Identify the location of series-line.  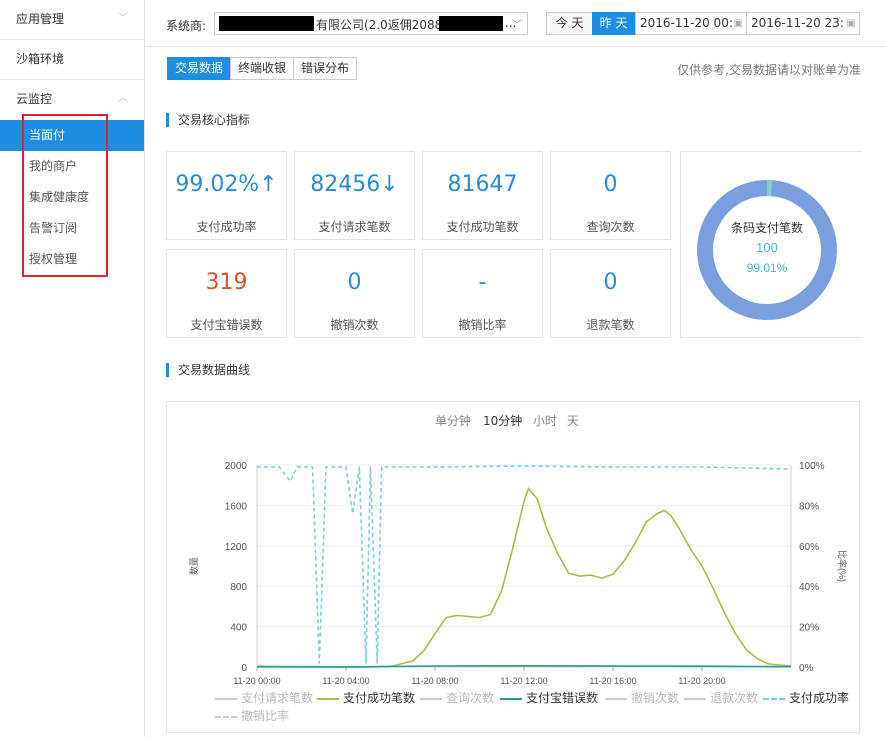
(524, 577).